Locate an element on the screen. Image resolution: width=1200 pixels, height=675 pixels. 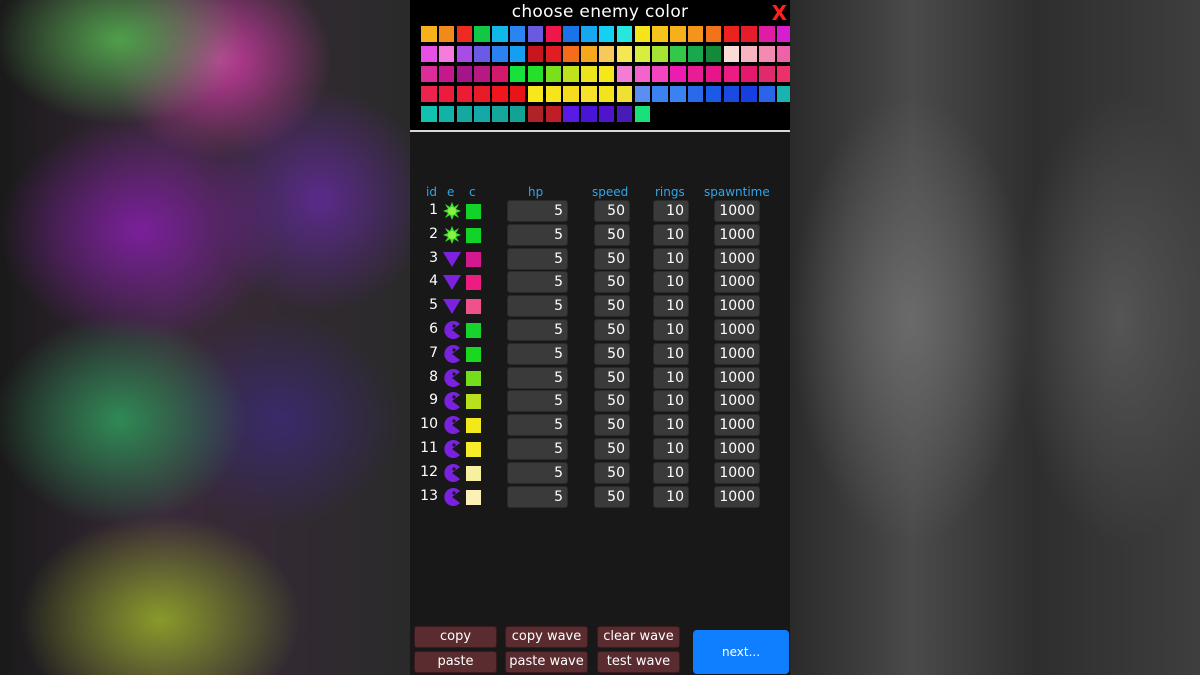
copy-wave-button: copy wave is located at coordinates (546, 637).